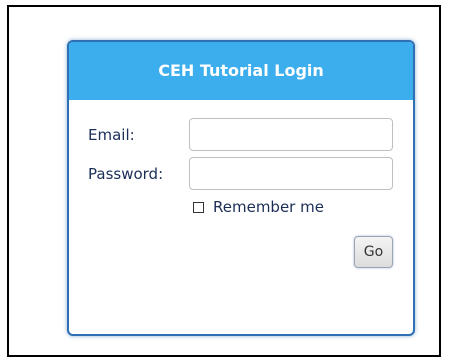 Image resolution: width=450 pixels, height=359 pixels. What do you see at coordinates (198, 207) in the screenshot?
I see `remember-me-checkbox` at bounding box center [198, 207].